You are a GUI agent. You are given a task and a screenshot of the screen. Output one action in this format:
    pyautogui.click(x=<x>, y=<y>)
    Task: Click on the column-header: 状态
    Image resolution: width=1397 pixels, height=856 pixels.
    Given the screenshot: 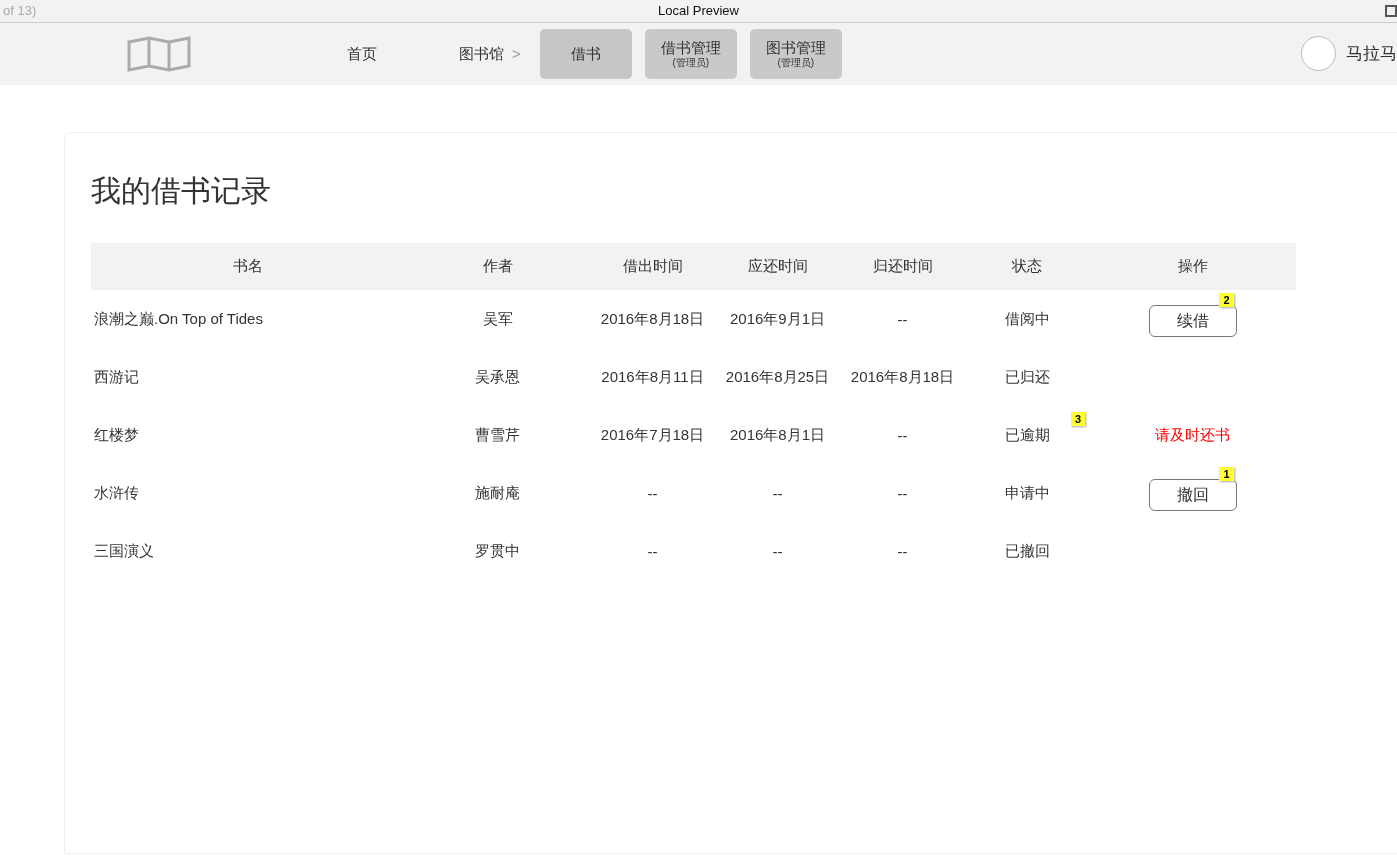 What is the action you would take?
    pyautogui.click(x=1027, y=266)
    